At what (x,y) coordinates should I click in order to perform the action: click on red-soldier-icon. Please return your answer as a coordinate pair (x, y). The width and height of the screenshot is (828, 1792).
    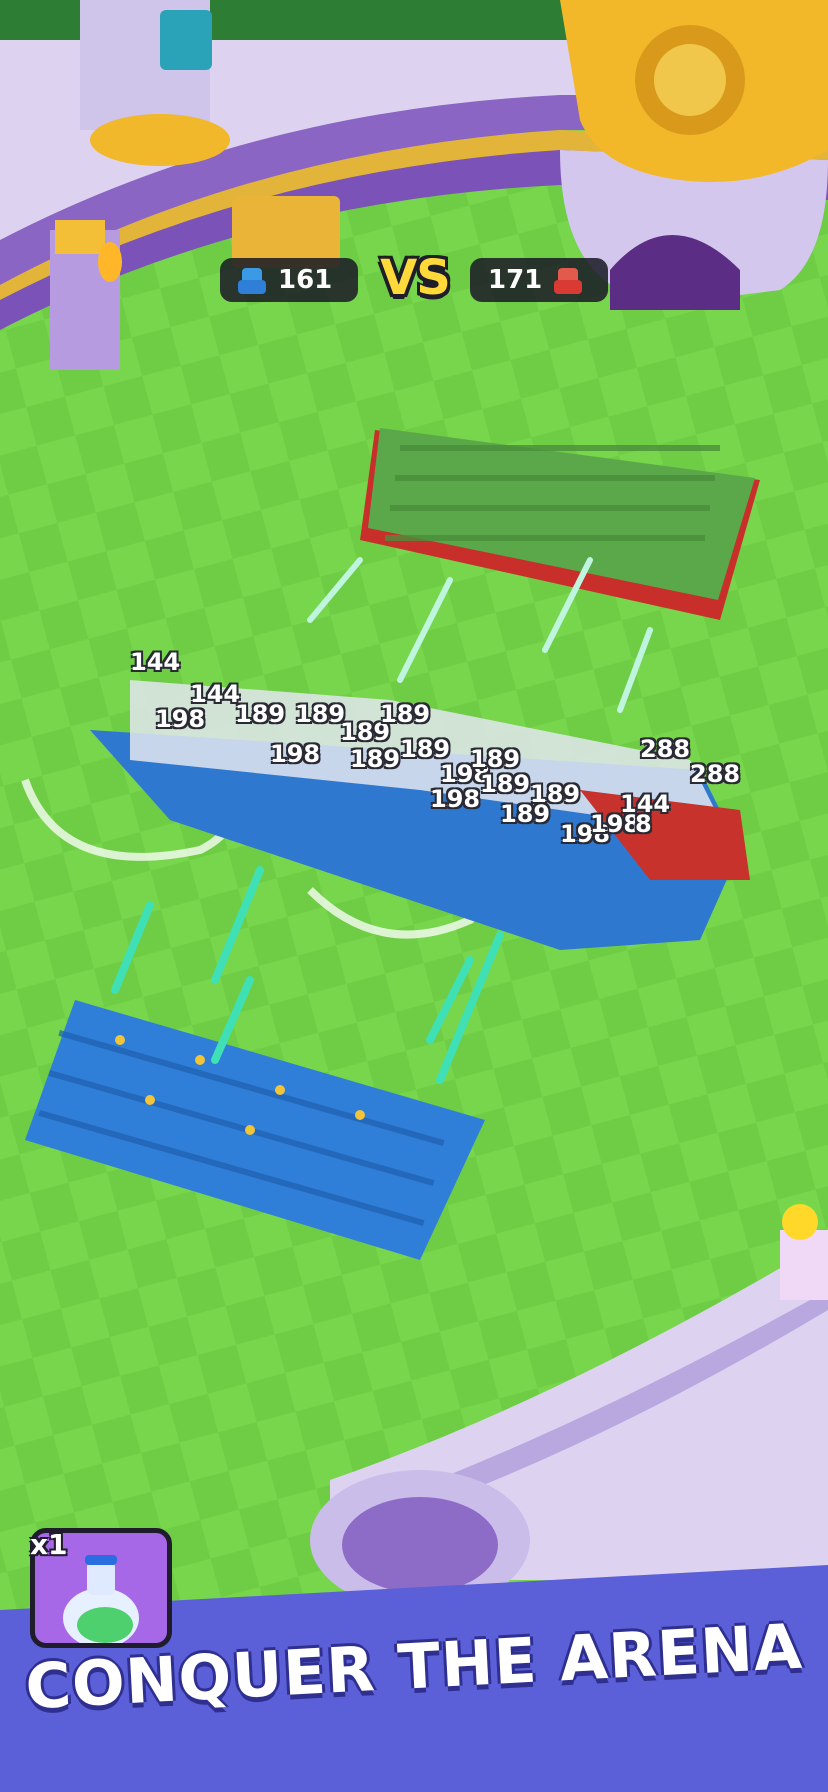
    Looking at the image, I should click on (568, 280).